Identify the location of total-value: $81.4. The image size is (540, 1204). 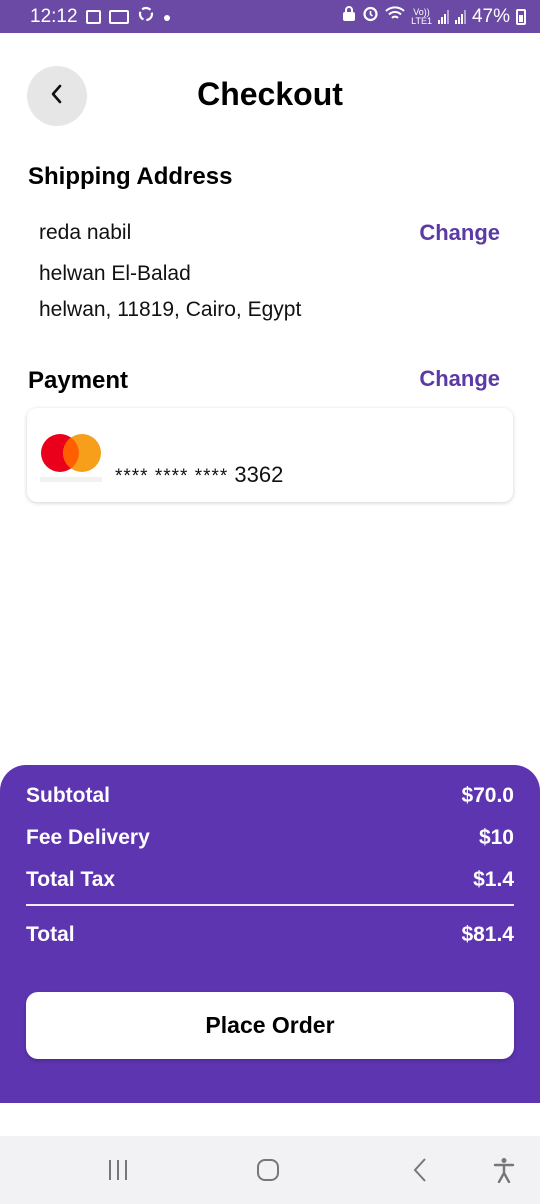
(487, 934).